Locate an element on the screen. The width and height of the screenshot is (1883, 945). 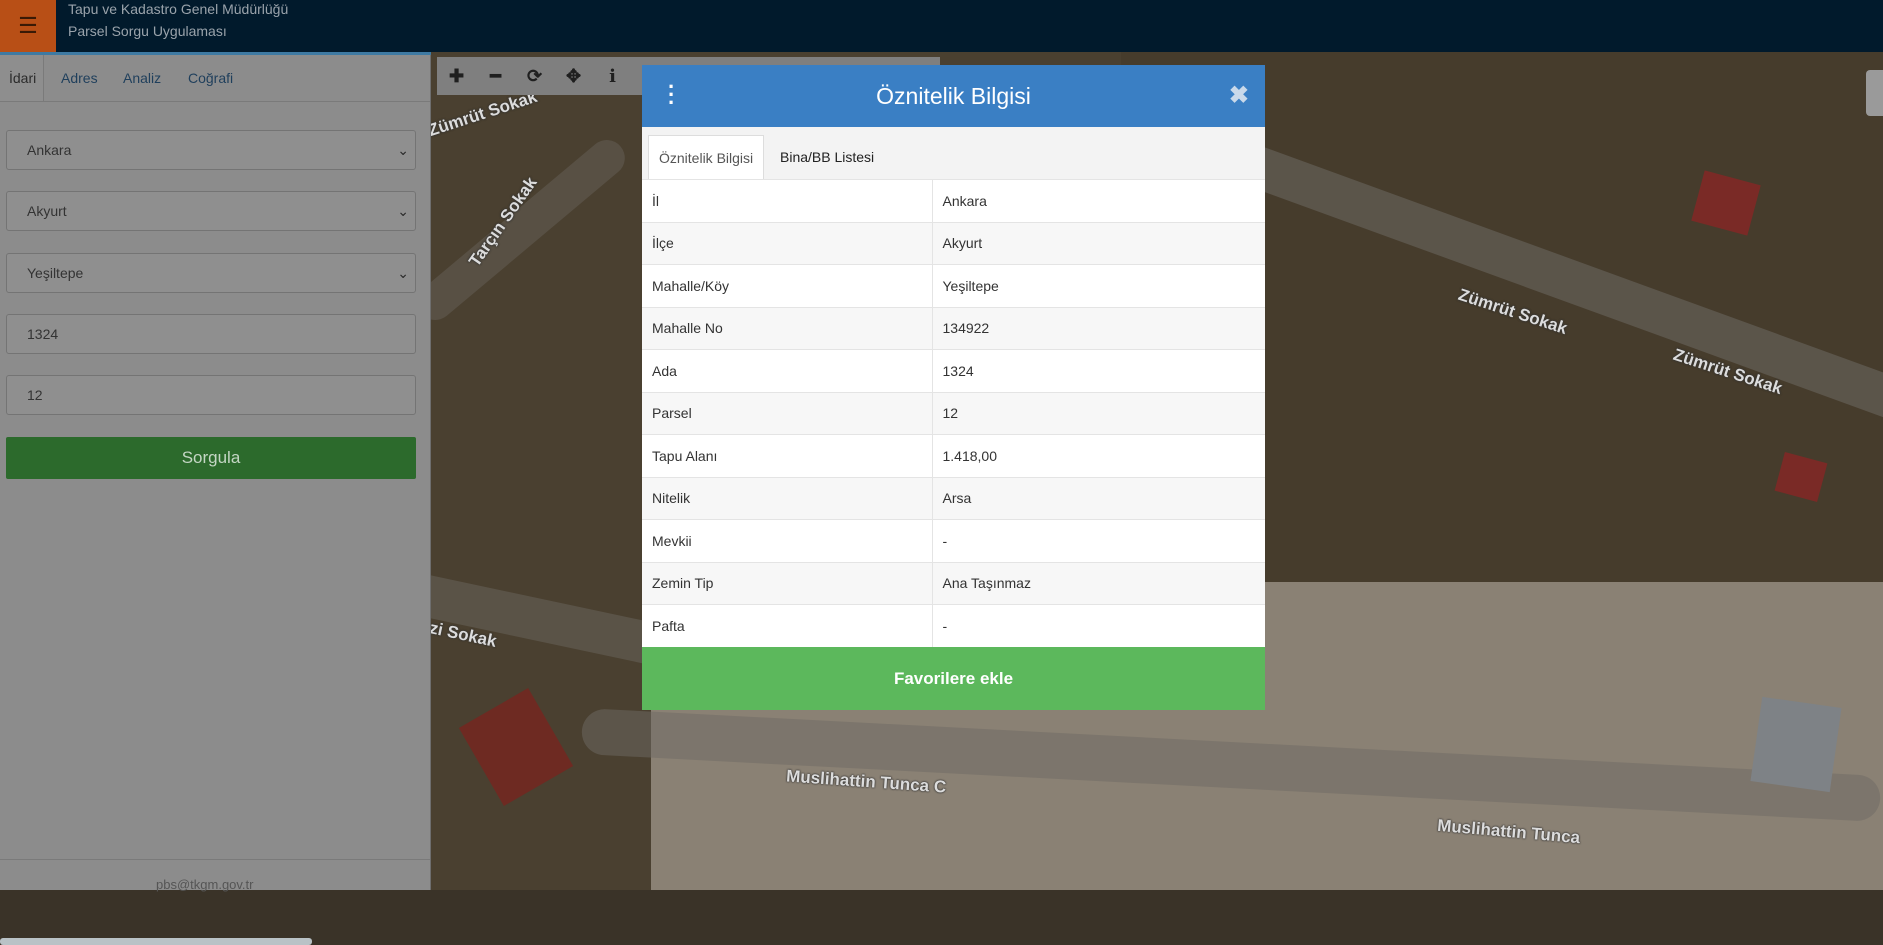
query-button: Sorgula is located at coordinates (211, 458).